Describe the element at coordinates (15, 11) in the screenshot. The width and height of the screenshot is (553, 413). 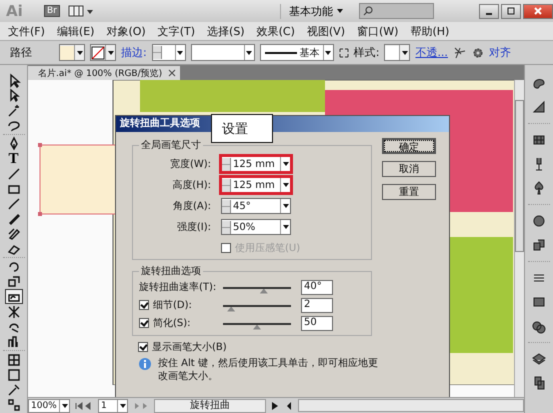
I see `app-logo: Ai` at that location.